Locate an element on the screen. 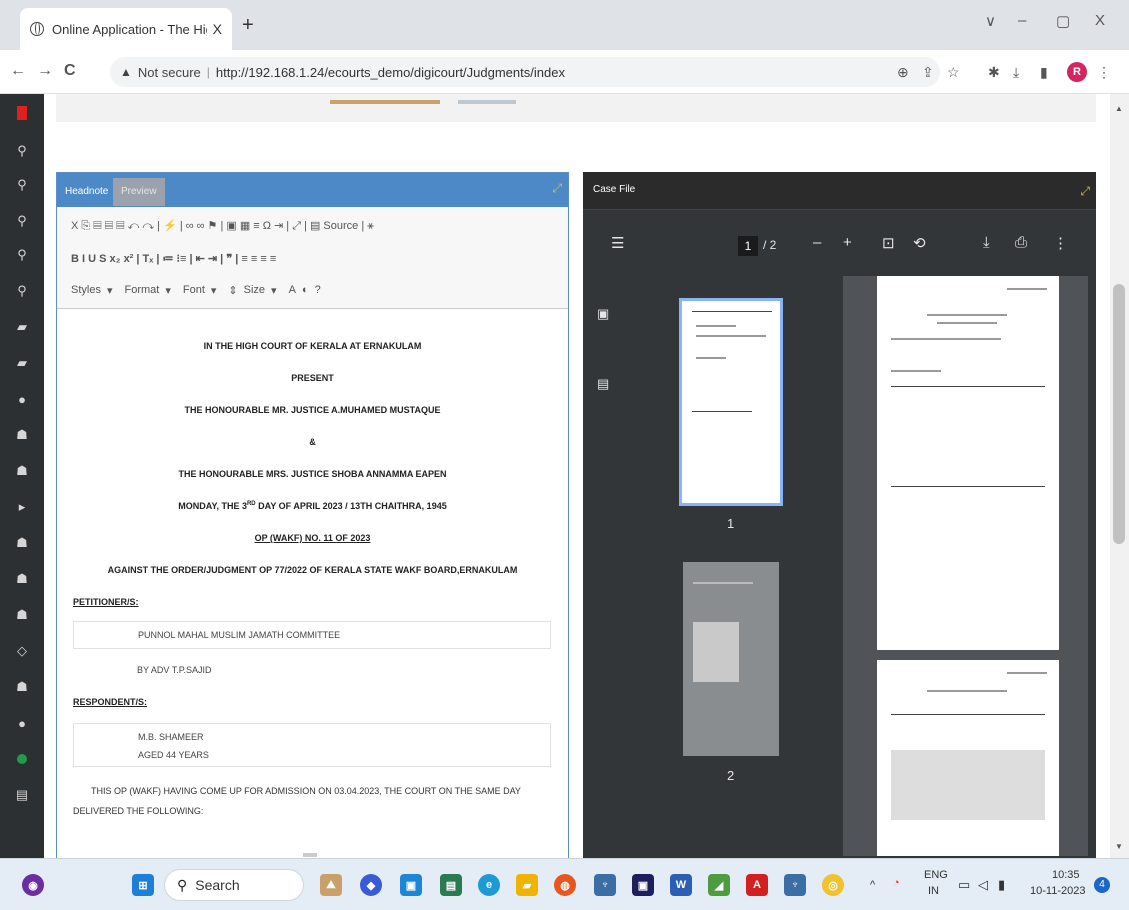 The height and width of the screenshot is (910, 1129). browser-tab: Online Application - The High C X is located at coordinates (126, 29).